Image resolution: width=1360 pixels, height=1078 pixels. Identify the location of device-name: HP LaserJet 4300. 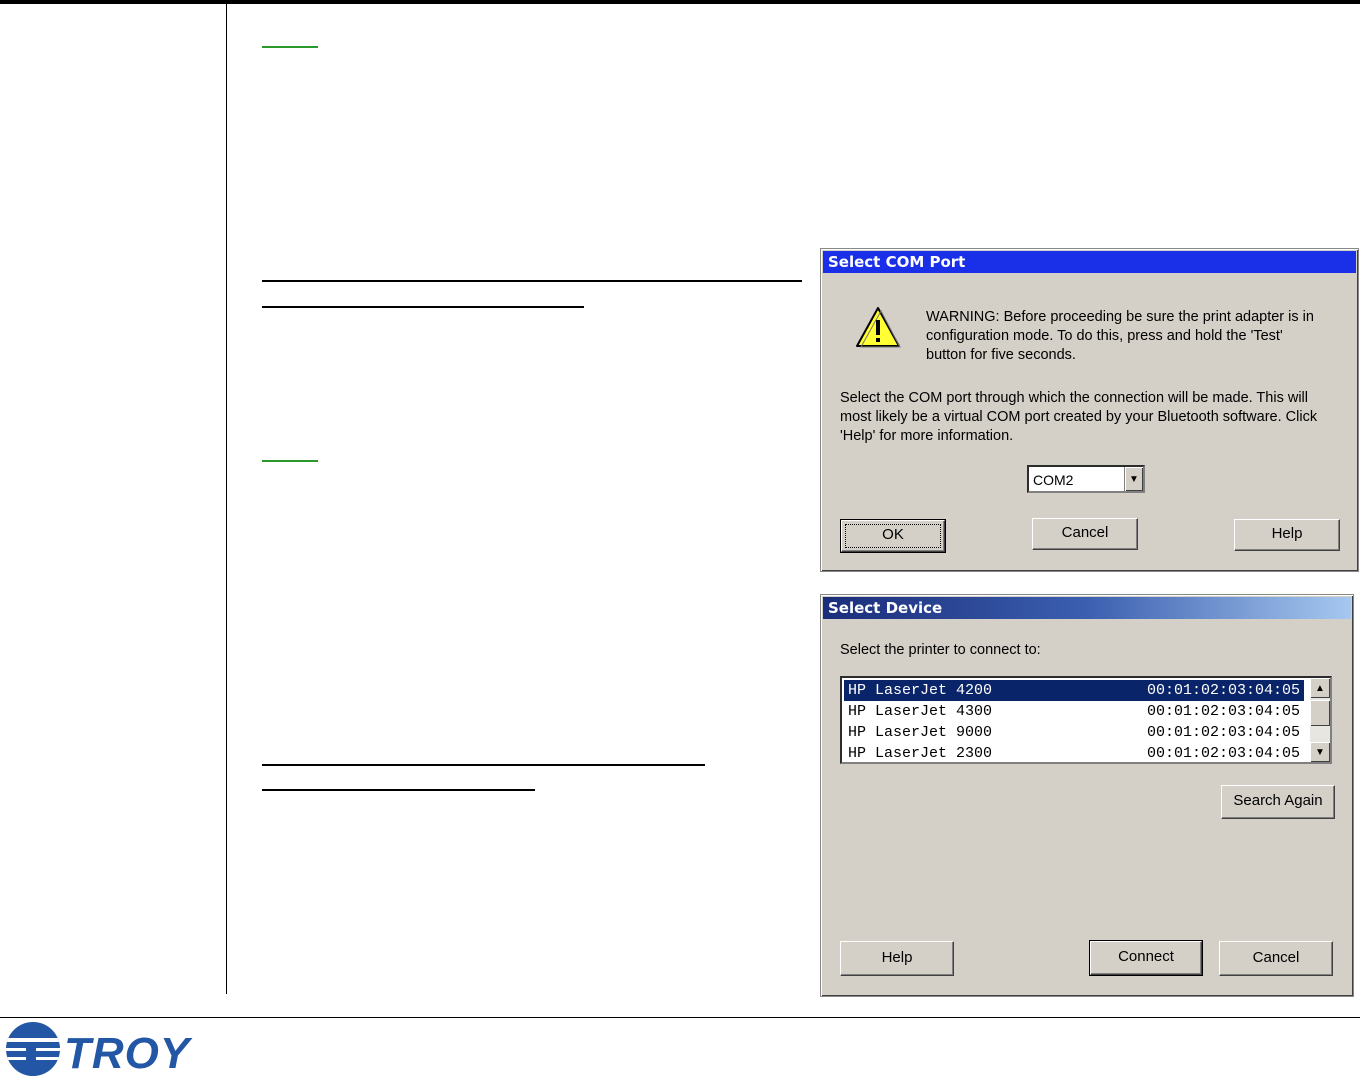
(920, 711).